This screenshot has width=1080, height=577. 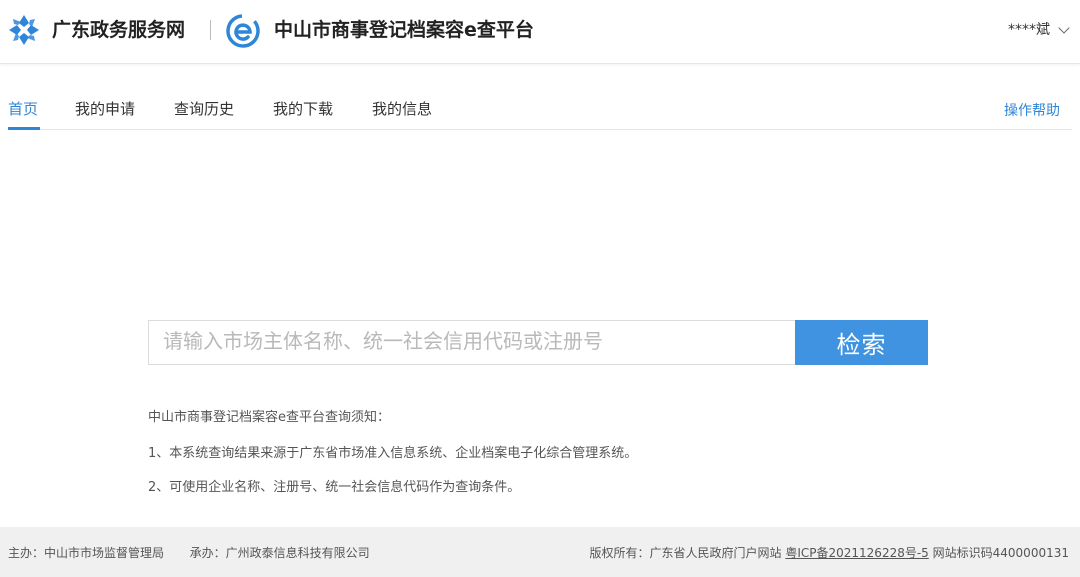 What do you see at coordinates (540, 129) in the screenshot?
I see `nav-divider` at bounding box center [540, 129].